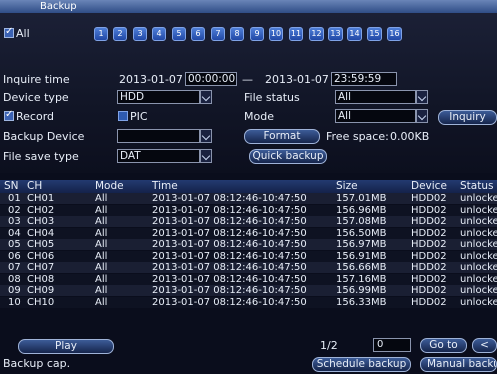 This screenshot has height=374, width=497. Describe the element at coordinates (41, 256) in the screenshot. I see `cell-ch: CH06` at that location.